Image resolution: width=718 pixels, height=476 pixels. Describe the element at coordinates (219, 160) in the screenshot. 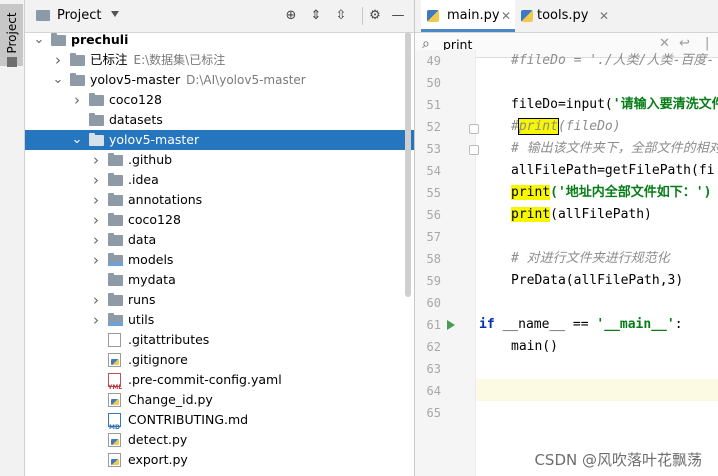

I see `tree-item: › .github` at that location.